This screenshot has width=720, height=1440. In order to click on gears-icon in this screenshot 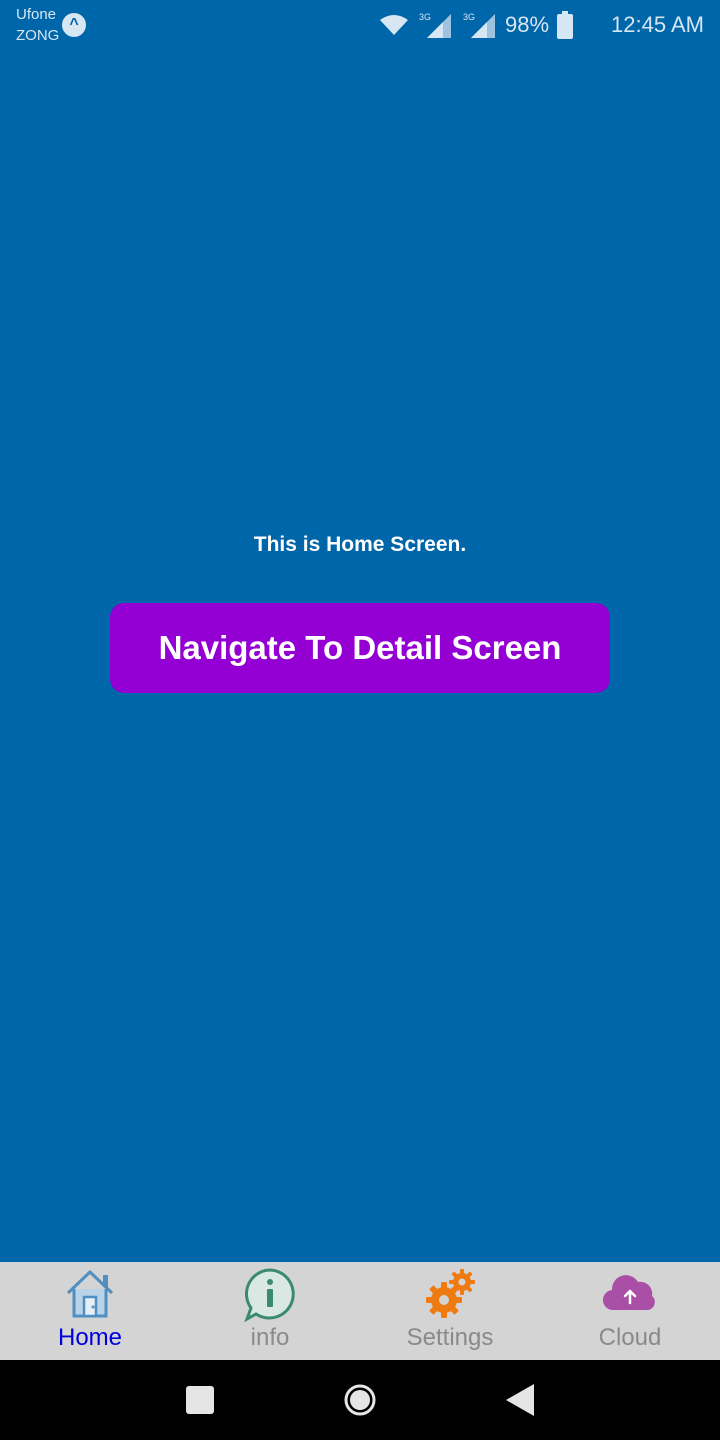, I will do `click(450, 1294)`.